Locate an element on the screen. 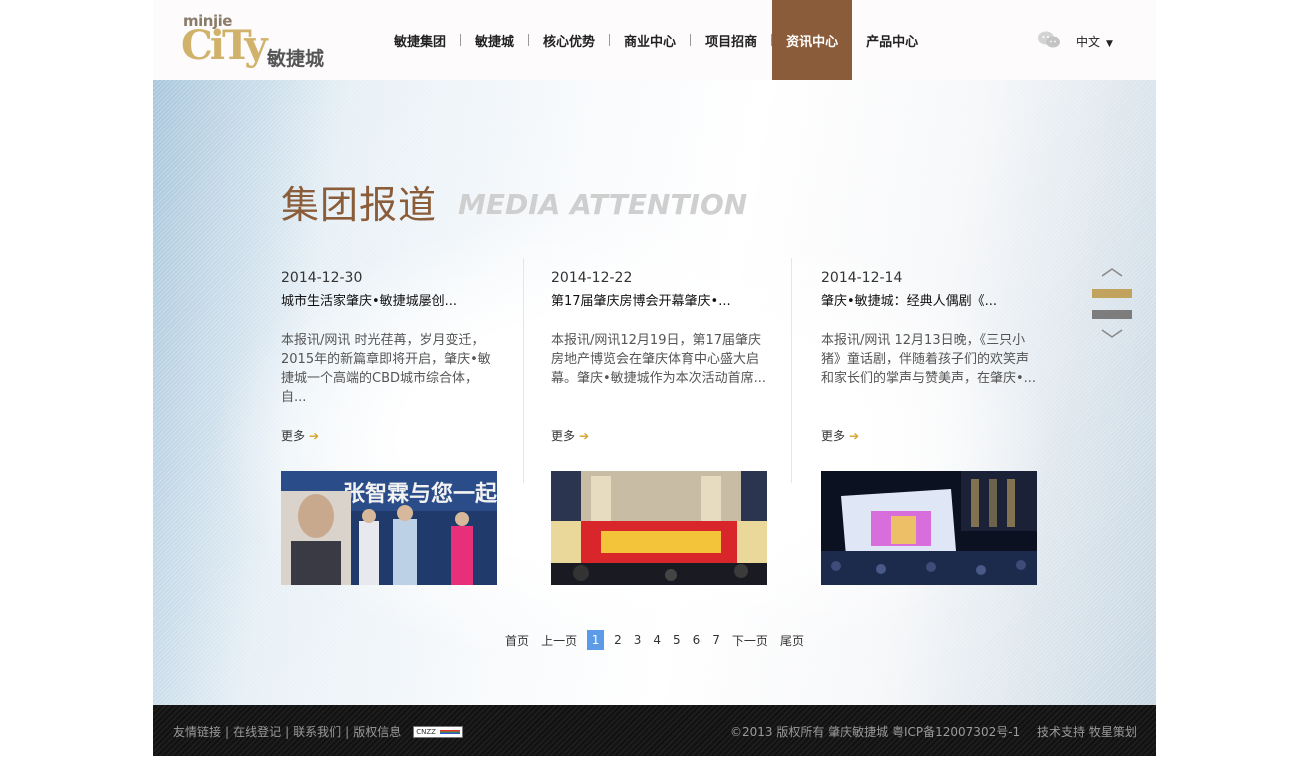 The height and width of the screenshot is (775, 1308). logo: minjie CiTy 敏捷城 is located at coordinates (256, 42).